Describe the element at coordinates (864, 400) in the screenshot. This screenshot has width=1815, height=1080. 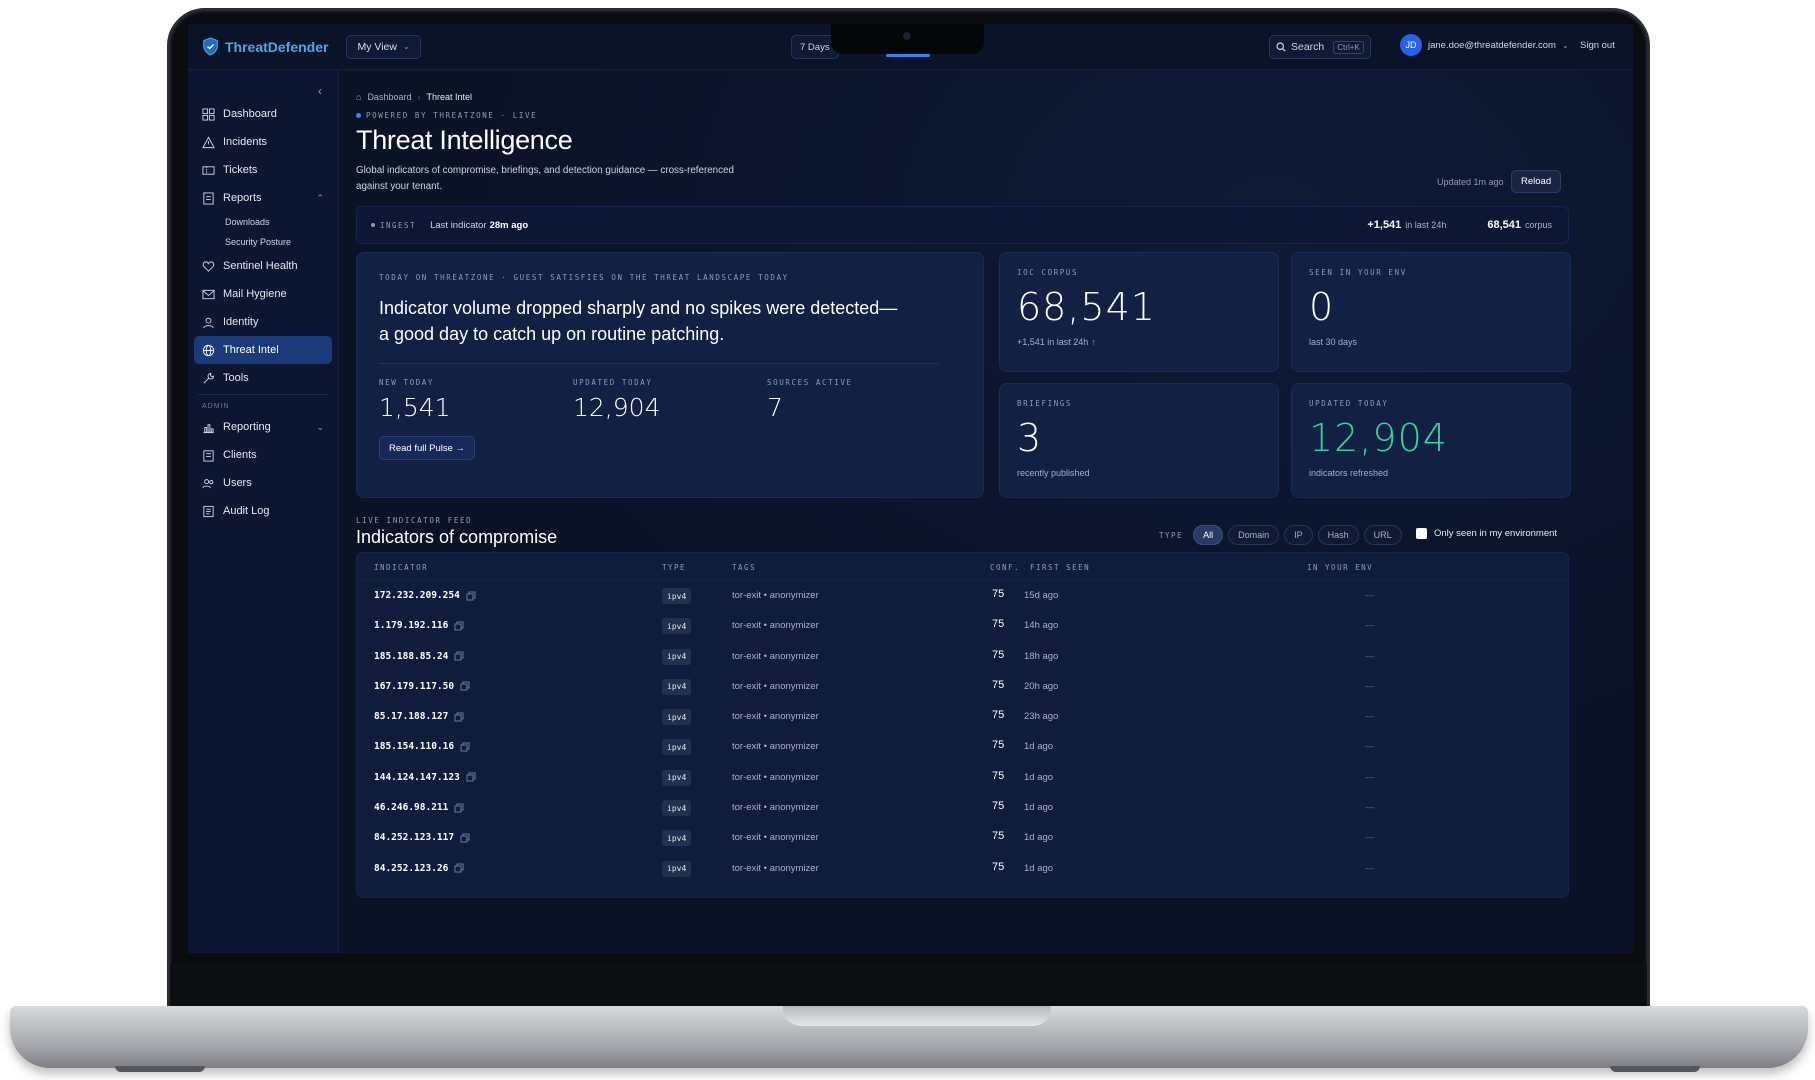
I see `pulse-stat-sources: SOURCES ACTIVE 7` at that location.